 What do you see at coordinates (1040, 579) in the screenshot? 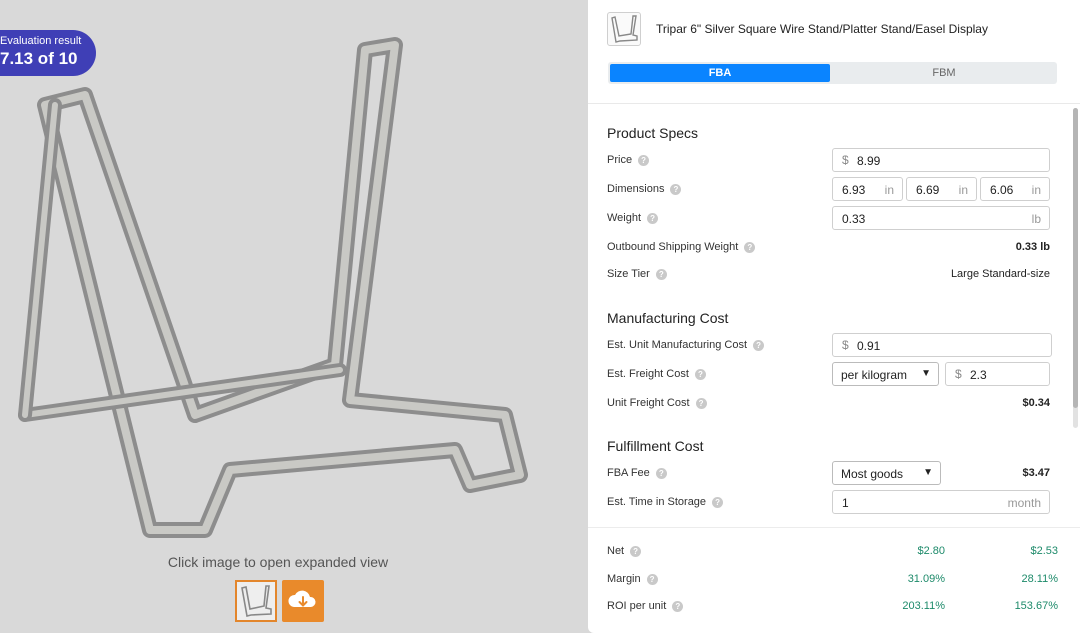
I see `margin-value-fbm: 28.11%` at bounding box center [1040, 579].